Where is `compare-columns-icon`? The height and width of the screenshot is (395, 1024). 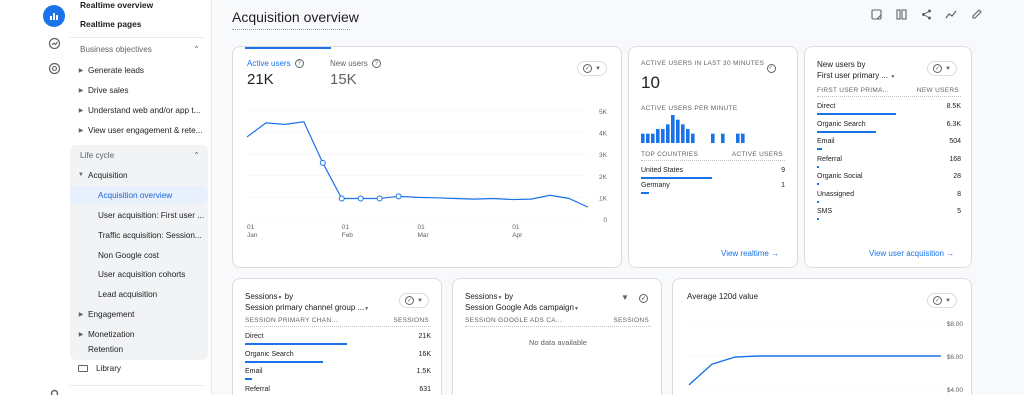 compare-columns-icon is located at coordinates (901, 14).